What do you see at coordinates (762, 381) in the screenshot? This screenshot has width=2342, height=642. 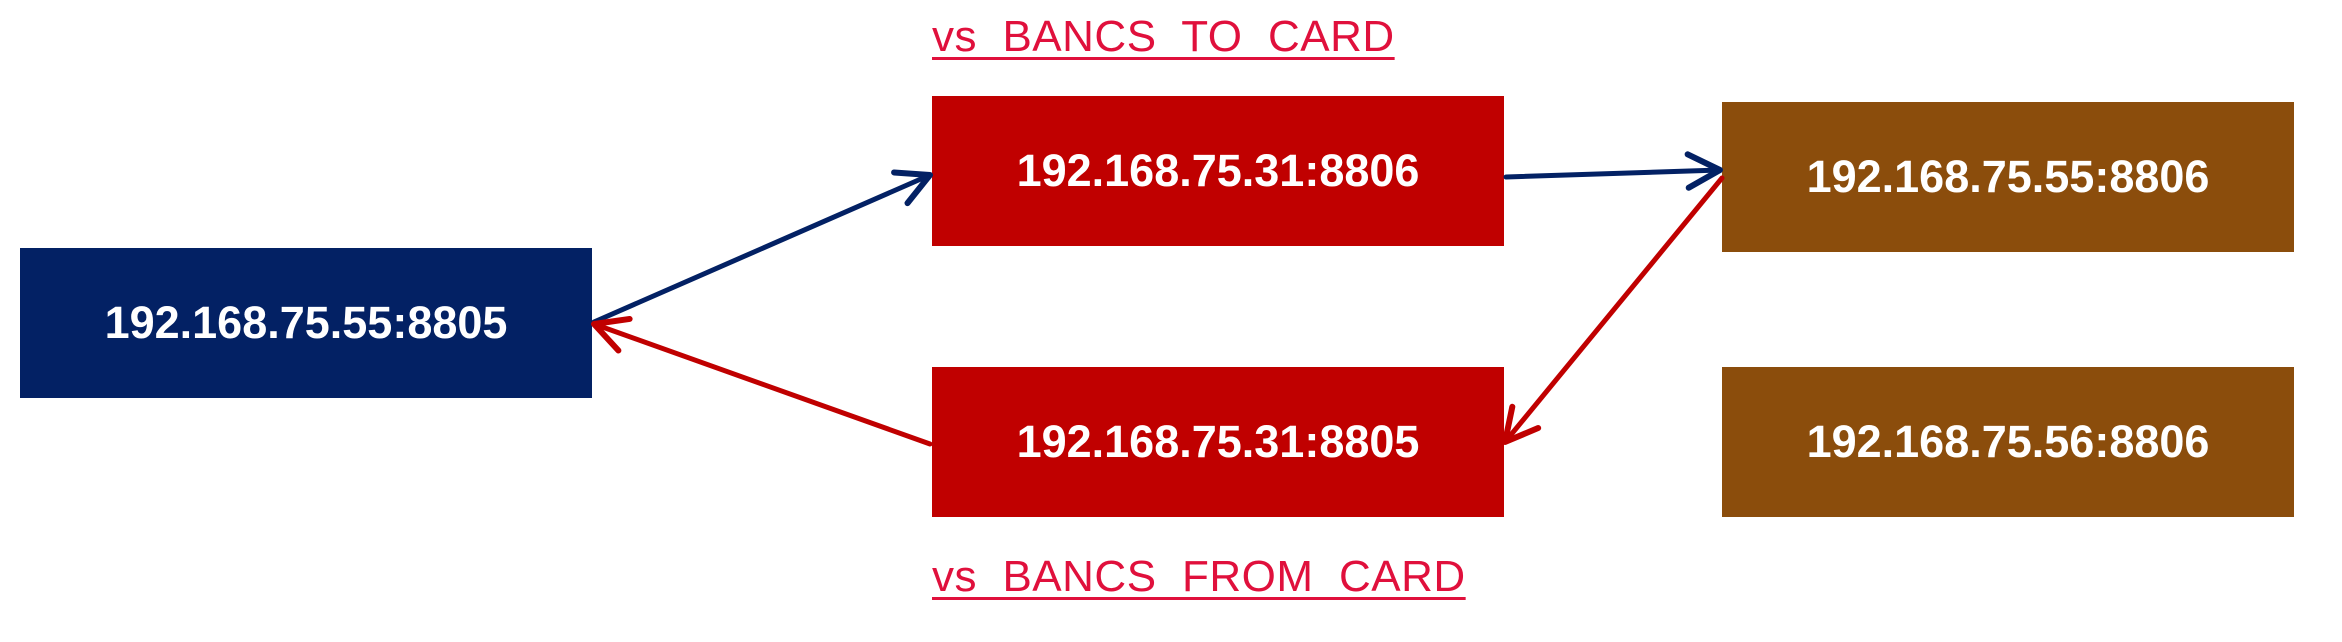 I see `arrow-from_card-to-source` at bounding box center [762, 381].